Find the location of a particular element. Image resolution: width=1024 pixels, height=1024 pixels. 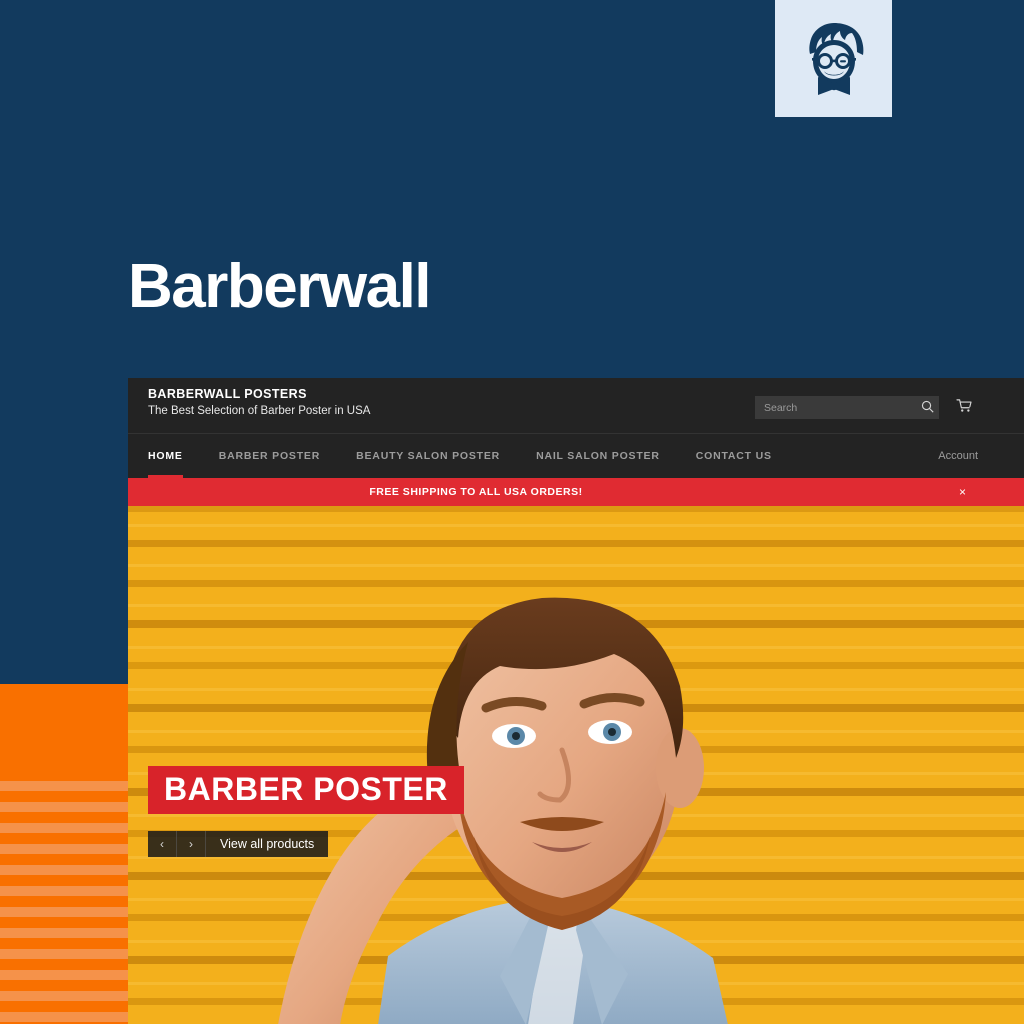

account-link: Account is located at coordinates (958, 456).